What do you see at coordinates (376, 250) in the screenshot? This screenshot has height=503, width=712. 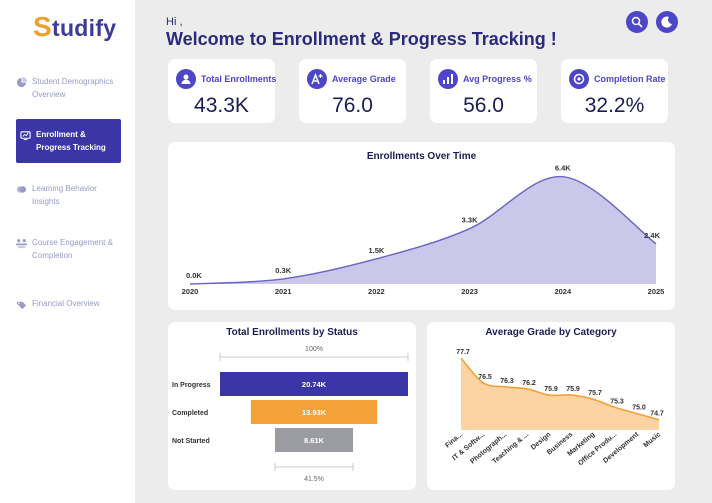 I see `data-label: 1.5K` at bounding box center [376, 250].